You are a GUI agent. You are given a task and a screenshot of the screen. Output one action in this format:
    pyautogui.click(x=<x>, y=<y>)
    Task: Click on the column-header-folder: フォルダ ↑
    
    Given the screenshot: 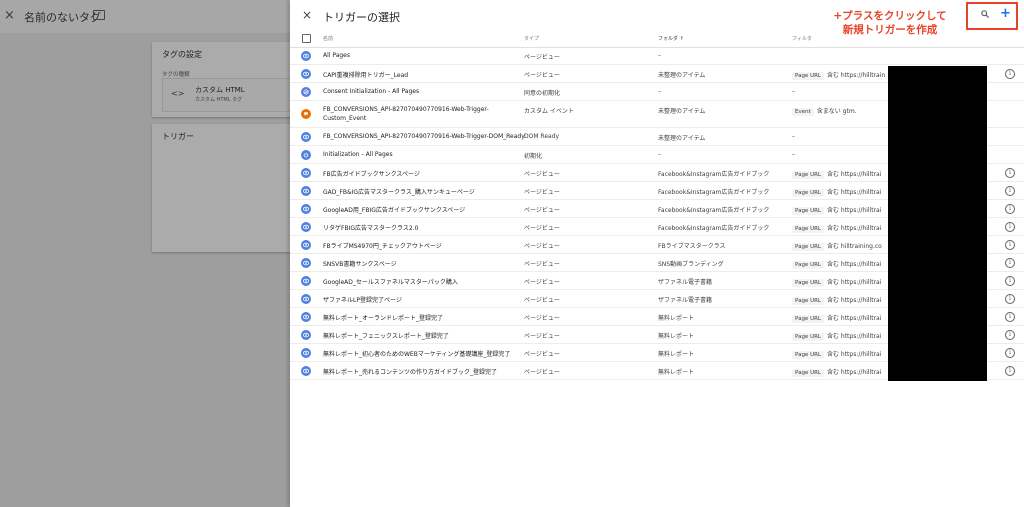 What is the action you would take?
    pyautogui.click(x=671, y=38)
    